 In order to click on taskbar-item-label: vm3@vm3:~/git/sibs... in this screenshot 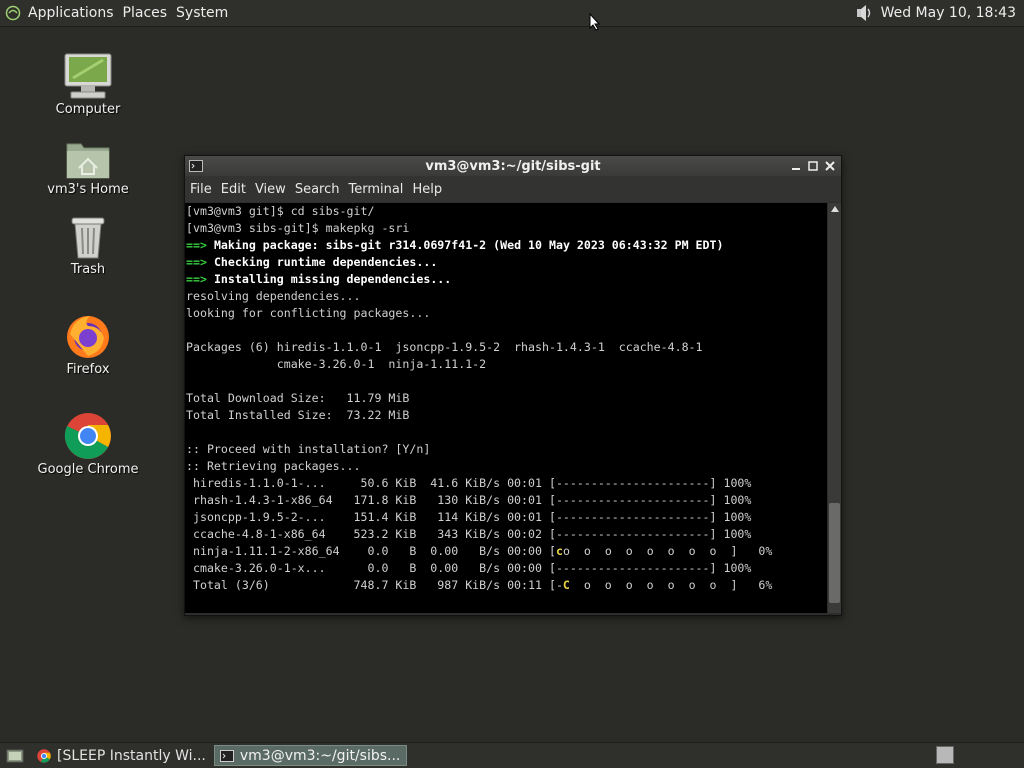, I will do `click(320, 755)`.